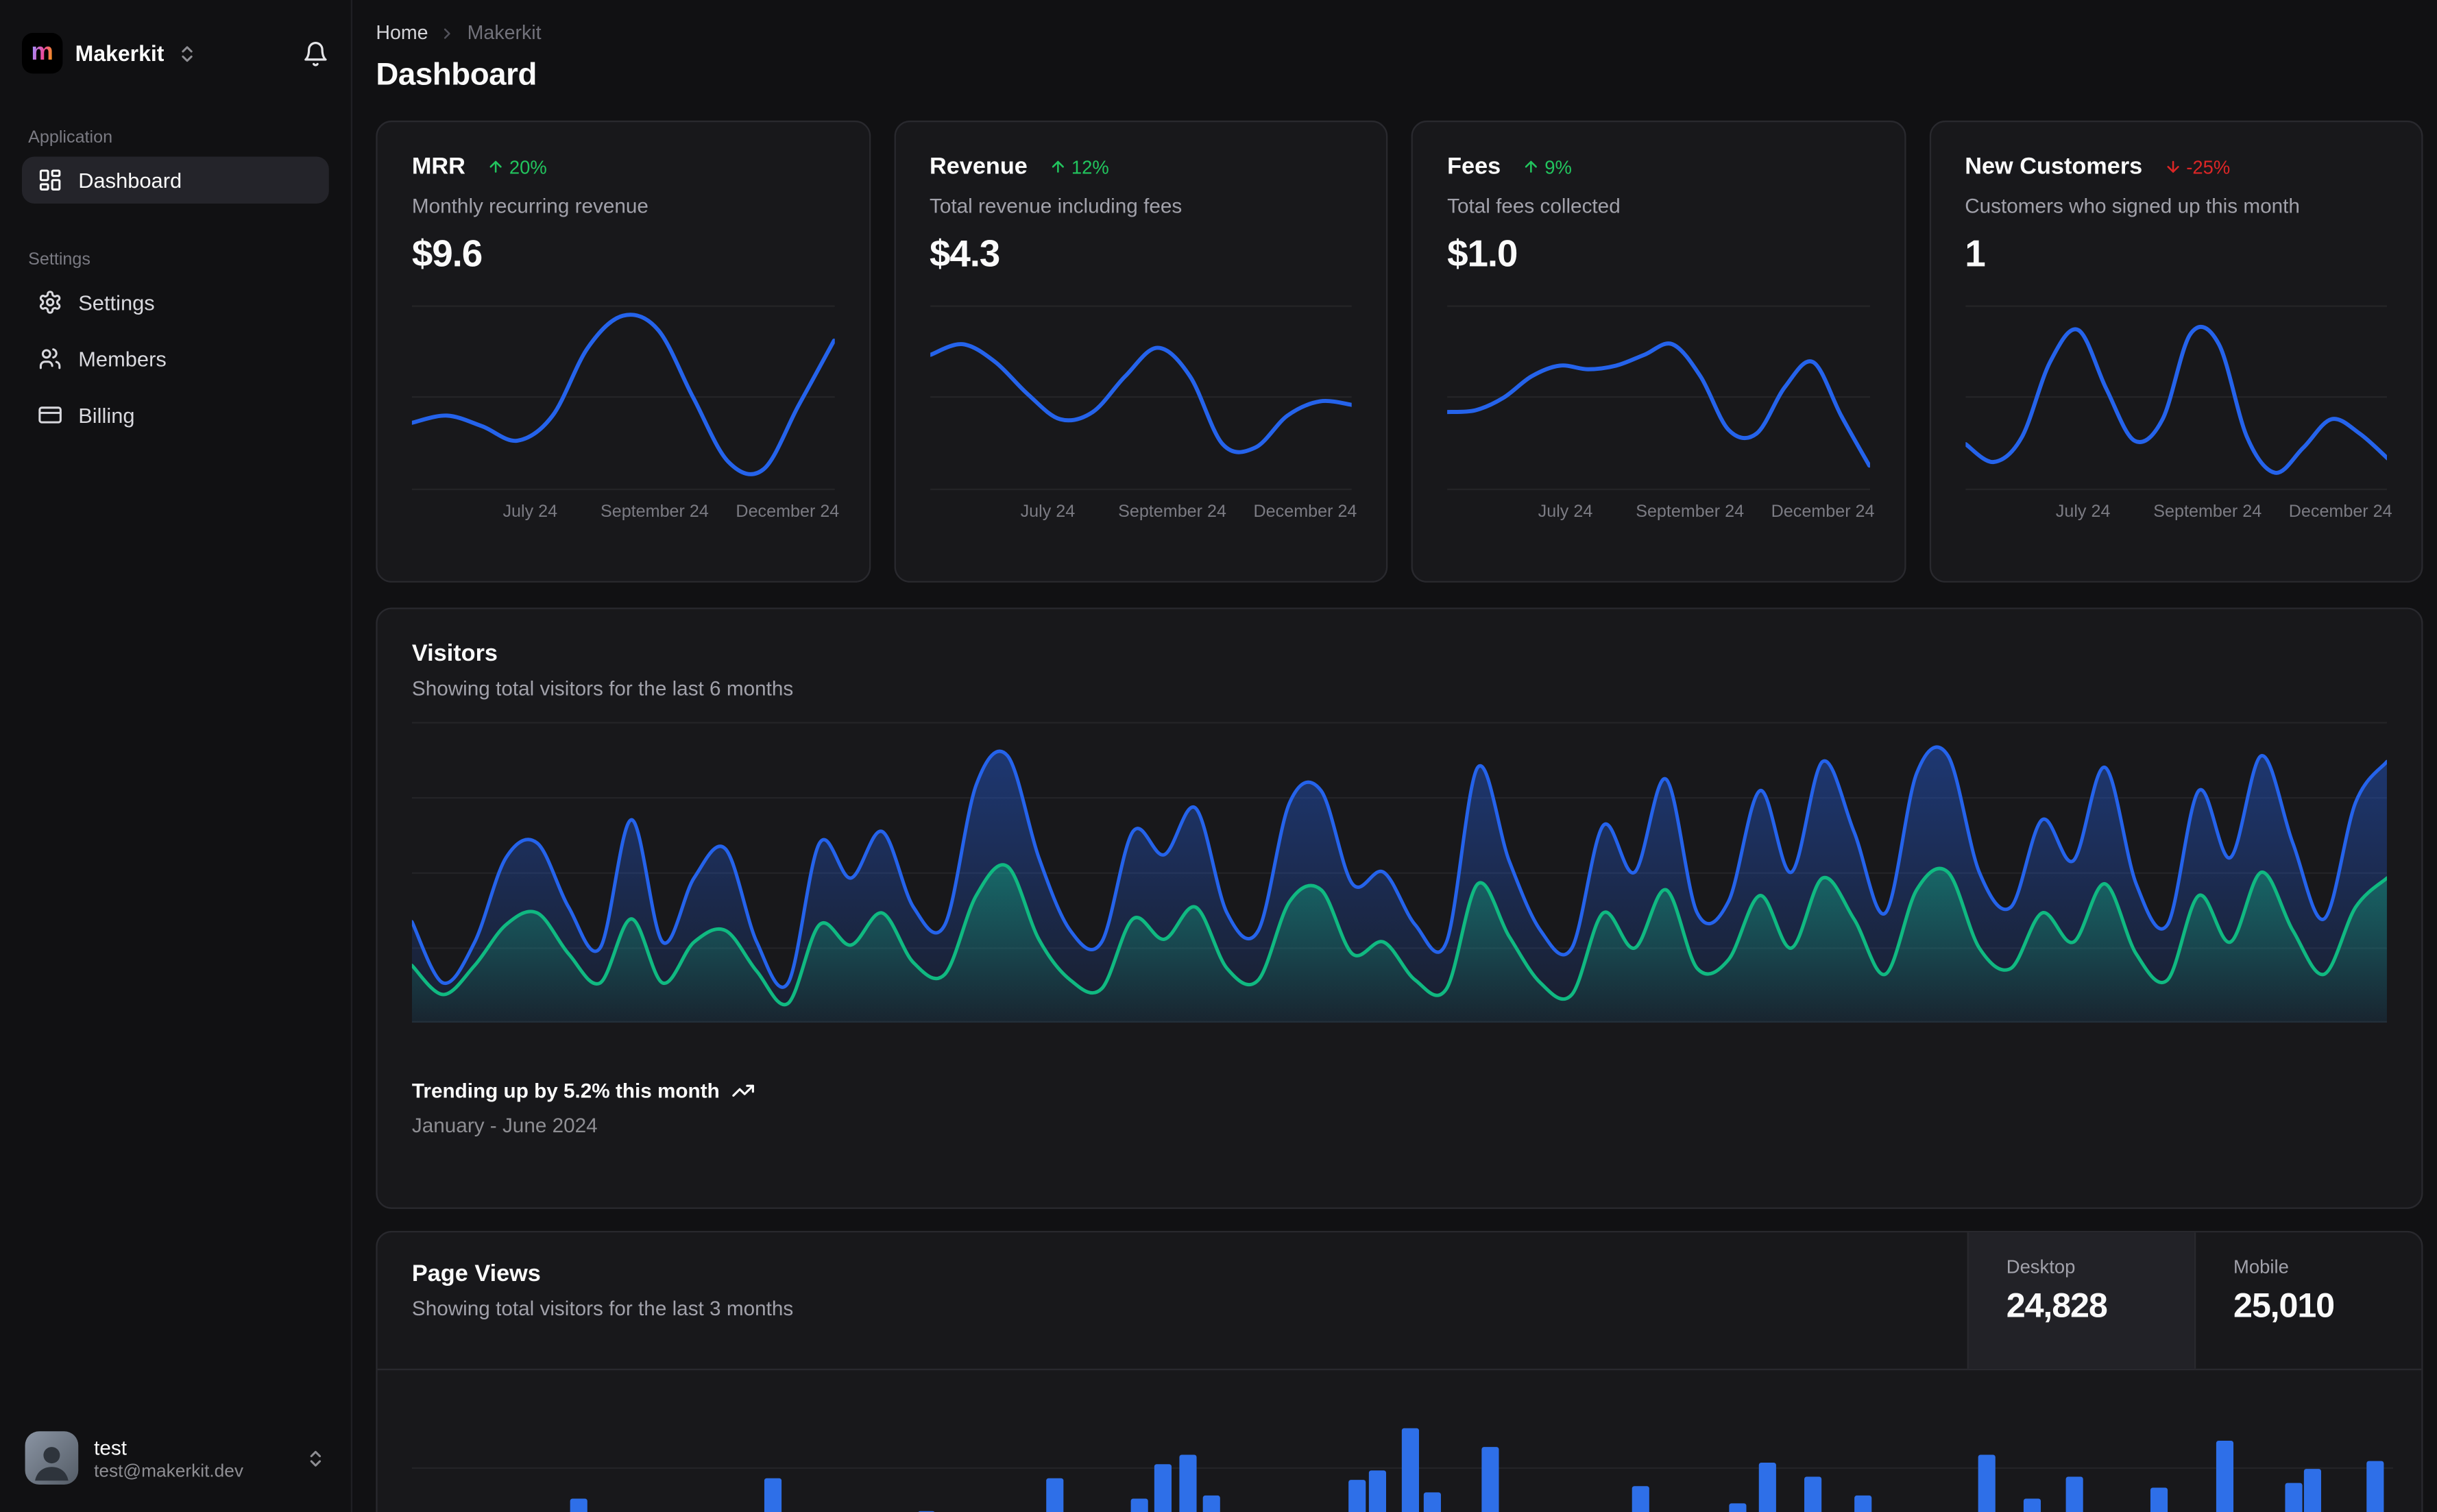 This screenshot has width=2437, height=1512. Describe the element at coordinates (51, 180) in the screenshot. I see `layout-dashboard-icon` at that location.